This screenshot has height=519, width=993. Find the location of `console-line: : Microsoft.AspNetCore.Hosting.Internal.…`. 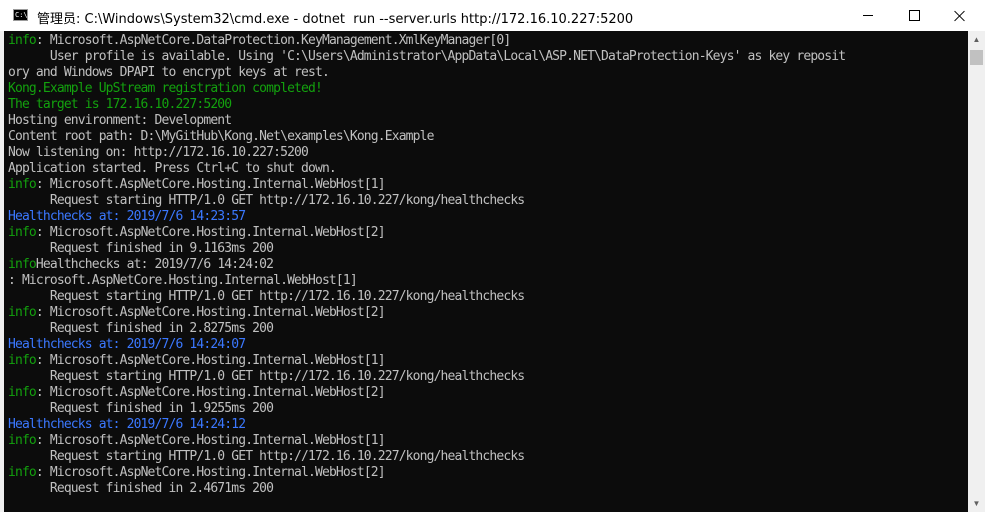

console-line: : Microsoft.AspNetCore.Hosting.Internal.… is located at coordinates (426, 281).